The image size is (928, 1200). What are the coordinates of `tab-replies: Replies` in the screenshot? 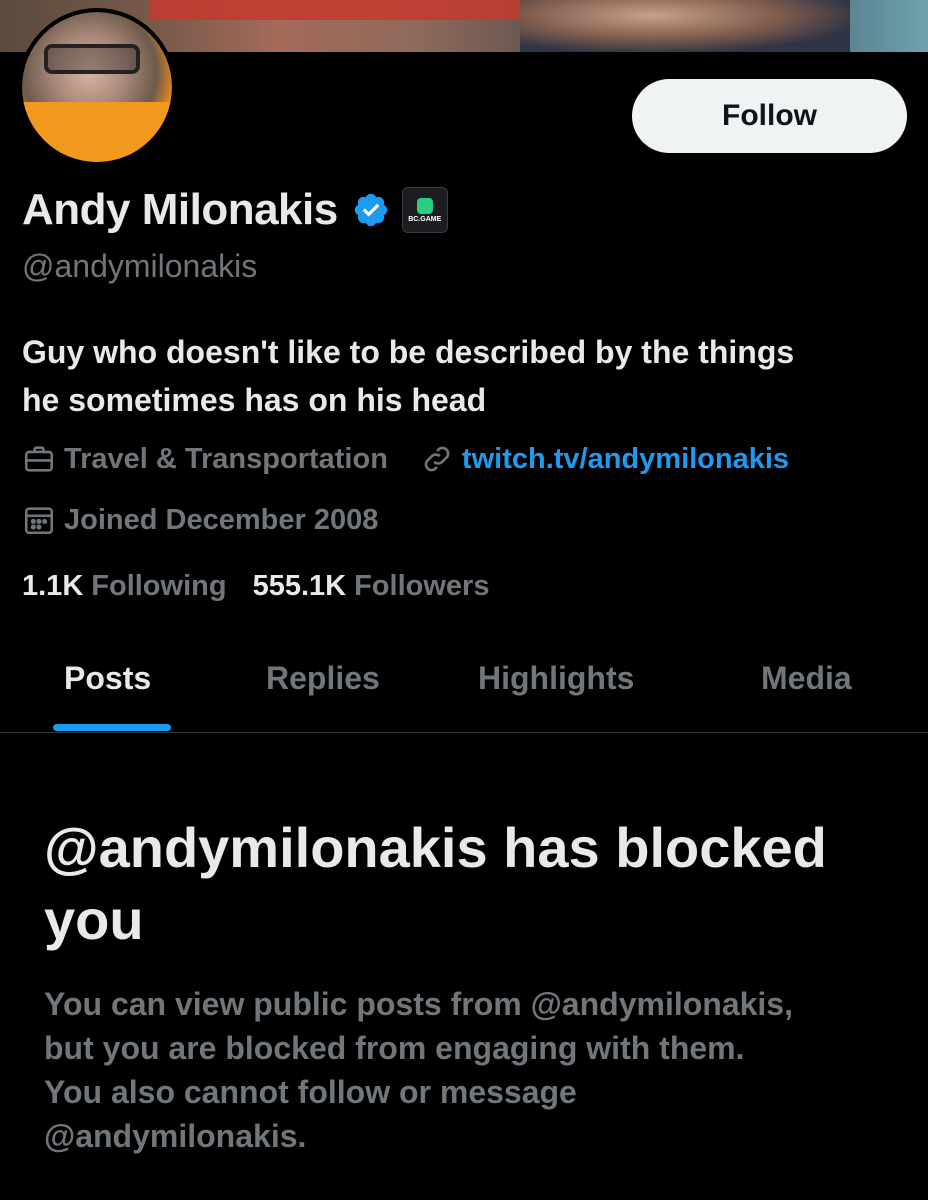 It's located at (323, 678).